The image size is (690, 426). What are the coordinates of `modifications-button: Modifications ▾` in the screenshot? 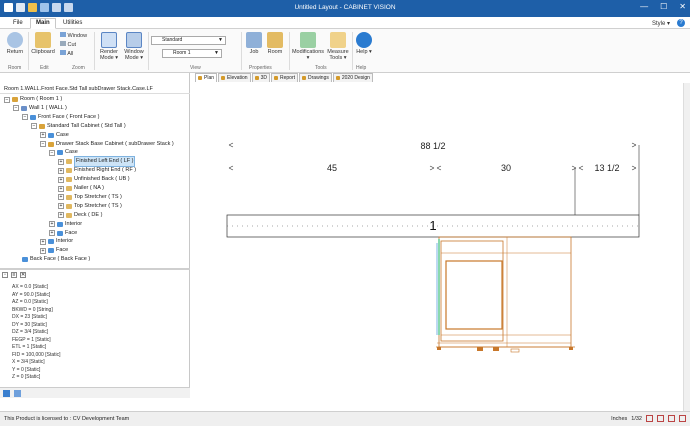 It's located at (308, 46).